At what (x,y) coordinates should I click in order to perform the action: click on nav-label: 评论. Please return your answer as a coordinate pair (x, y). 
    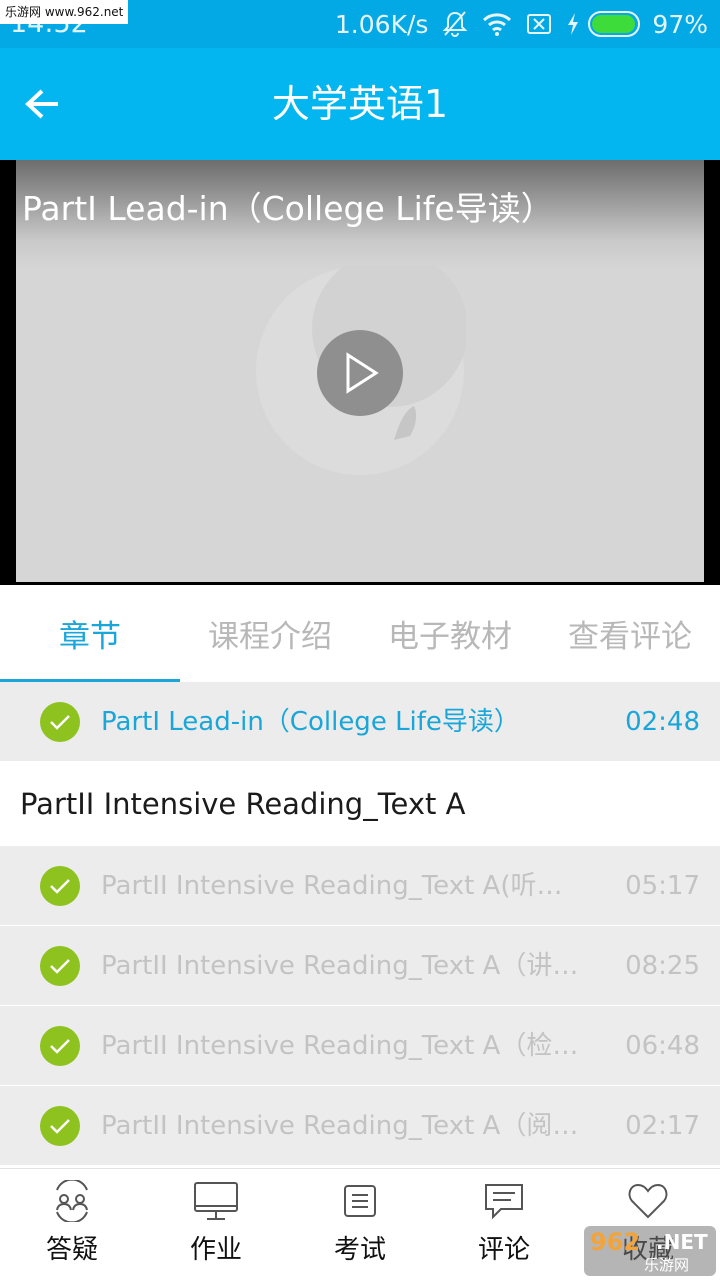
    Looking at the image, I should click on (503, 1250).